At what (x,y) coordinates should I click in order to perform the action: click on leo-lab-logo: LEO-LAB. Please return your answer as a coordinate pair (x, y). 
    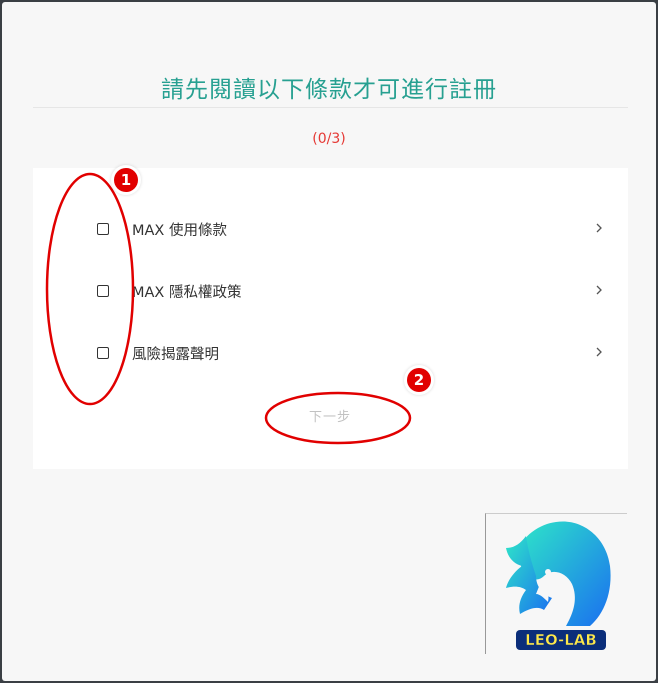
    Looking at the image, I should click on (556, 583).